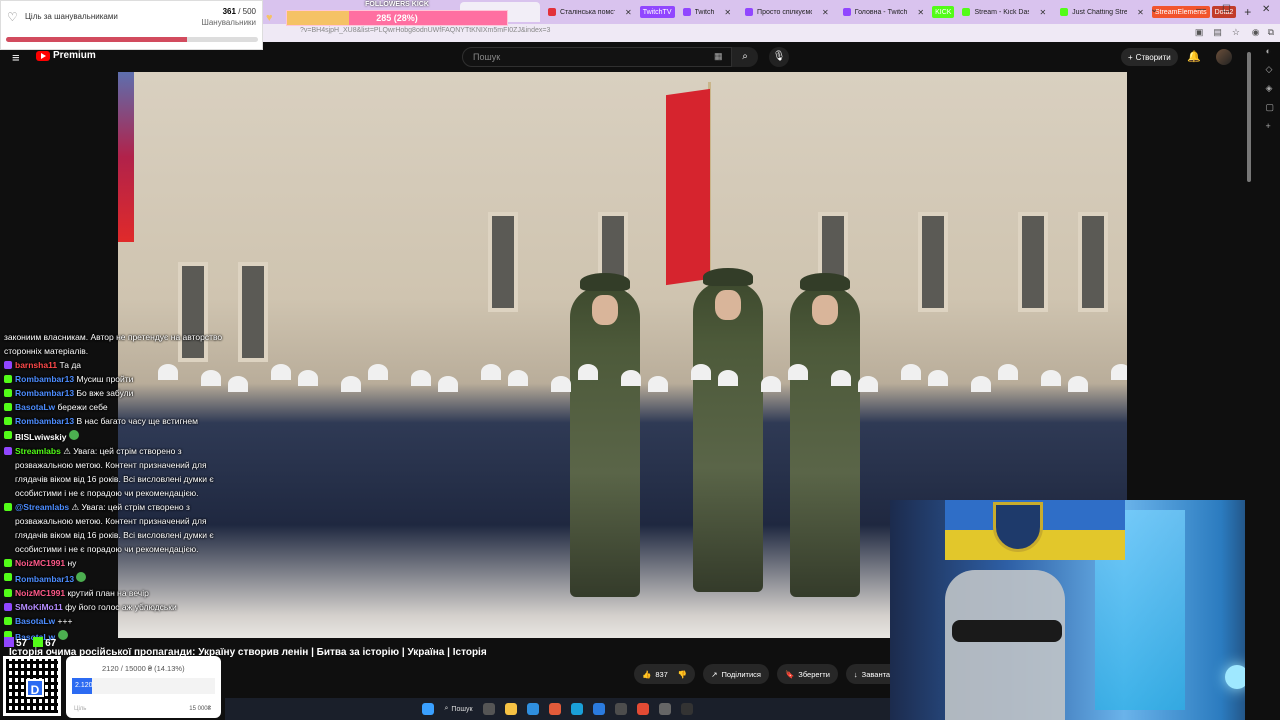  Describe the element at coordinates (682, 674) in the screenshot. I see `thumbs-down-icon: 👎` at that location.